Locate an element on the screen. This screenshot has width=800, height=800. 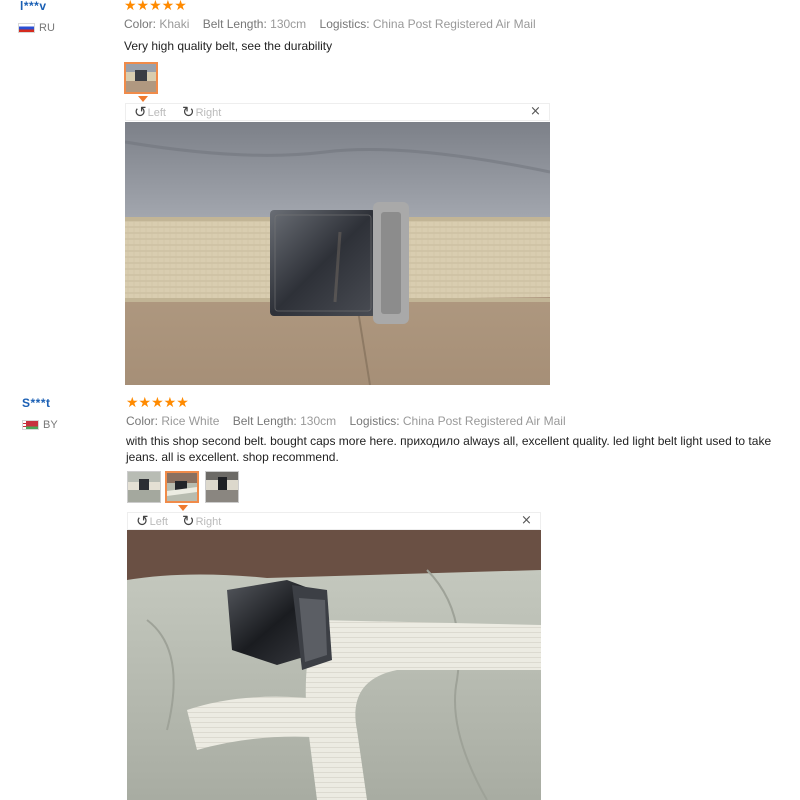
color-value: Khaki is located at coordinates (174, 24).